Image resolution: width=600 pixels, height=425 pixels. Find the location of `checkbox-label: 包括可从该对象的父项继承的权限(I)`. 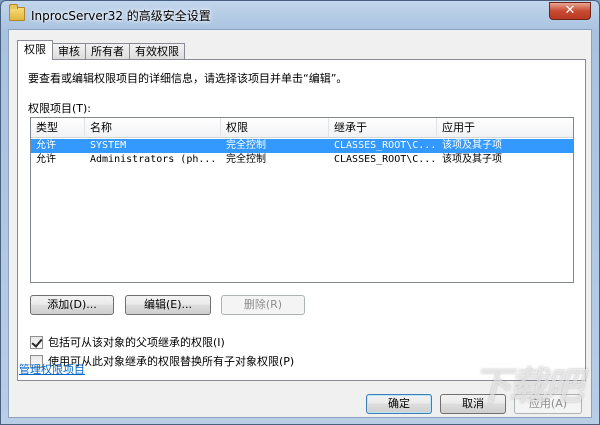

checkbox-label: 包括可从该对象的父项继承的权限(I) is located at coordinates (136, 342).